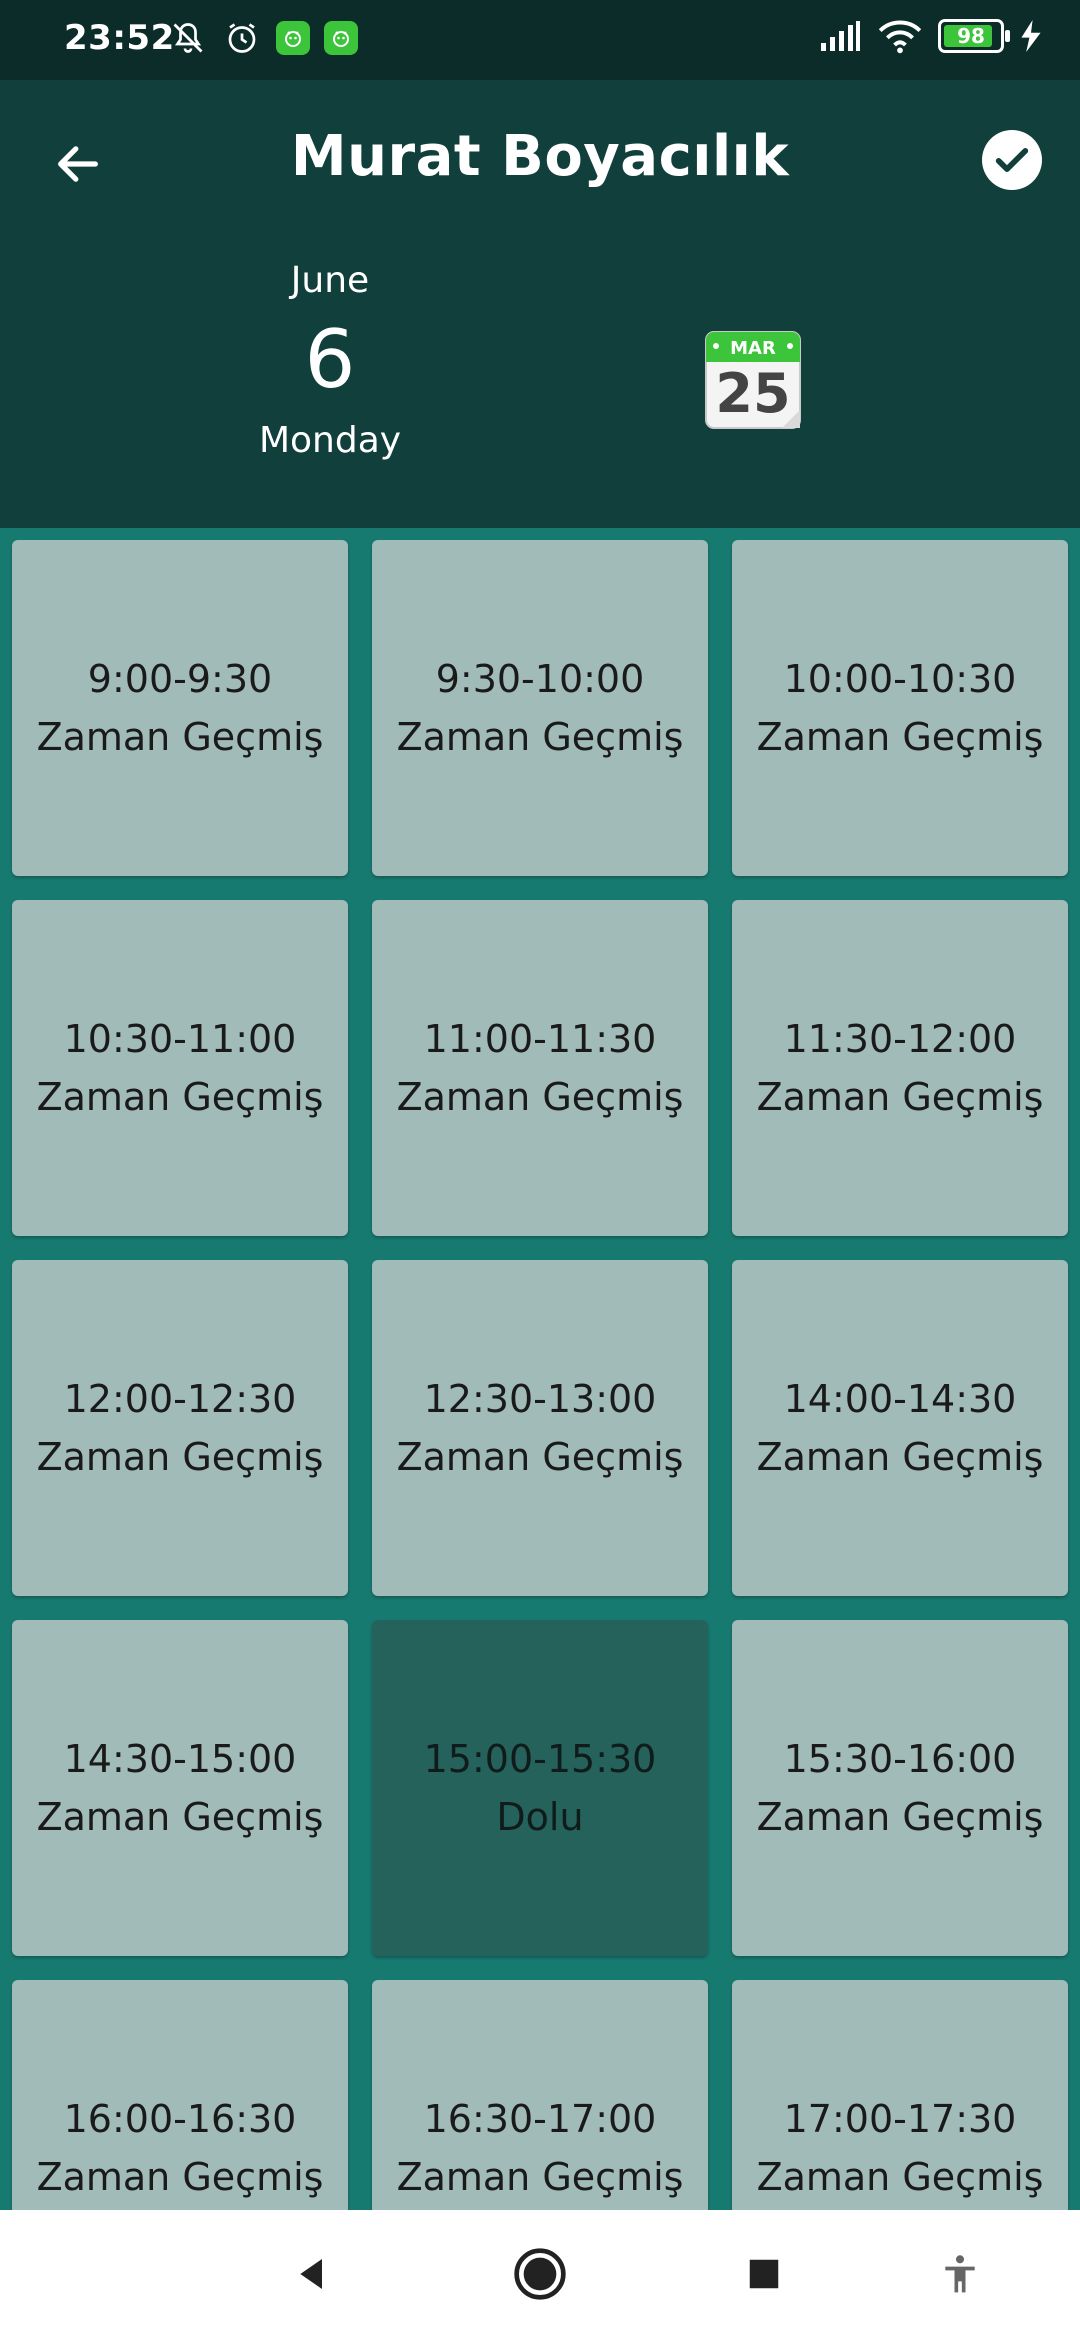 This screenshot has width=1080, height=2340. I want to click on time-slot: 12:00-12:30 Zaman Geçmiş, so click(180, 1428).